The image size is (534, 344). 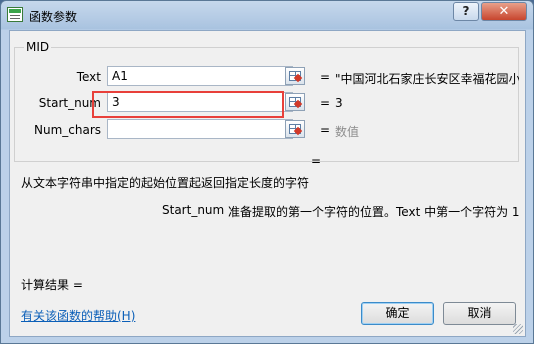 What do you see at coordinates (69, 103) in the screenshot?
I see `arg-label-start-num: Start_num` at bounding box center [69, 103].